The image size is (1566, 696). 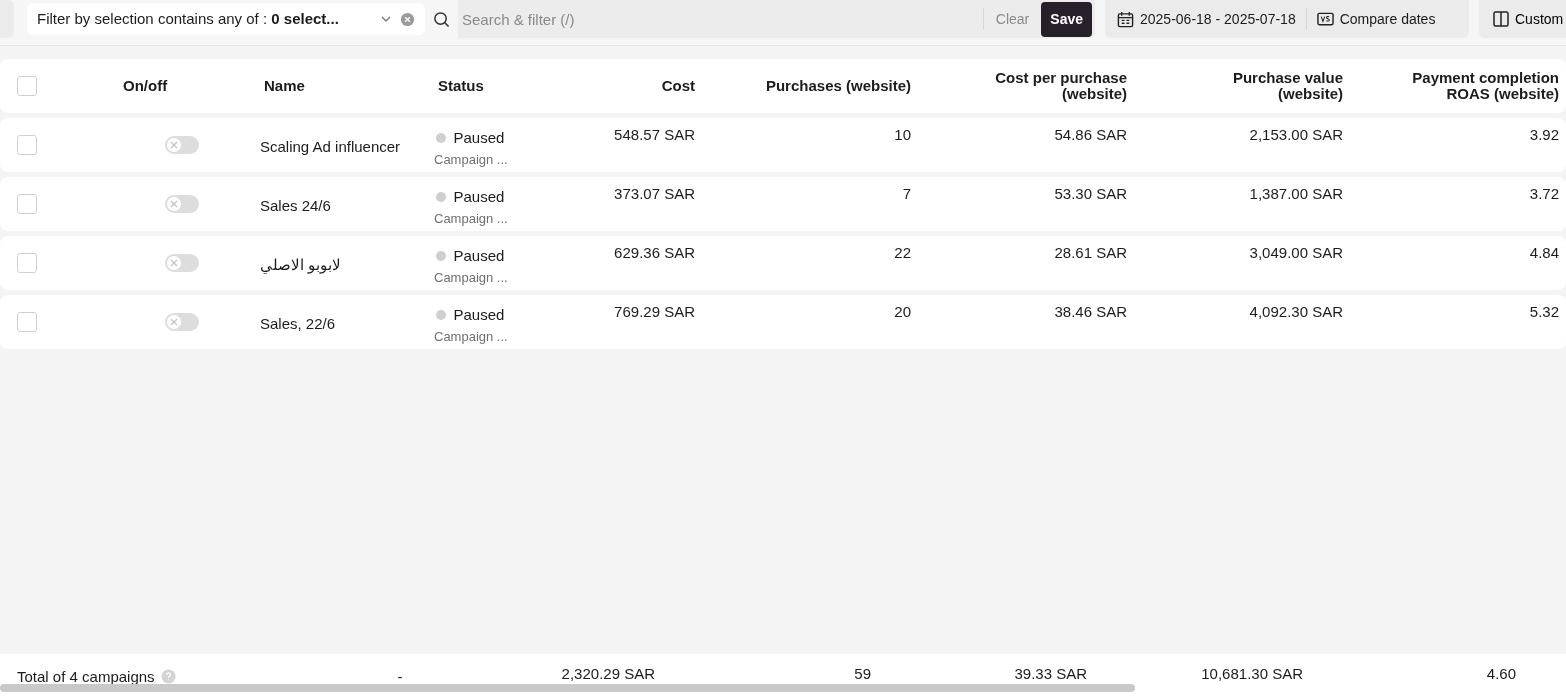 I want to click on save-button: Save, so click(x=1066, y=19).